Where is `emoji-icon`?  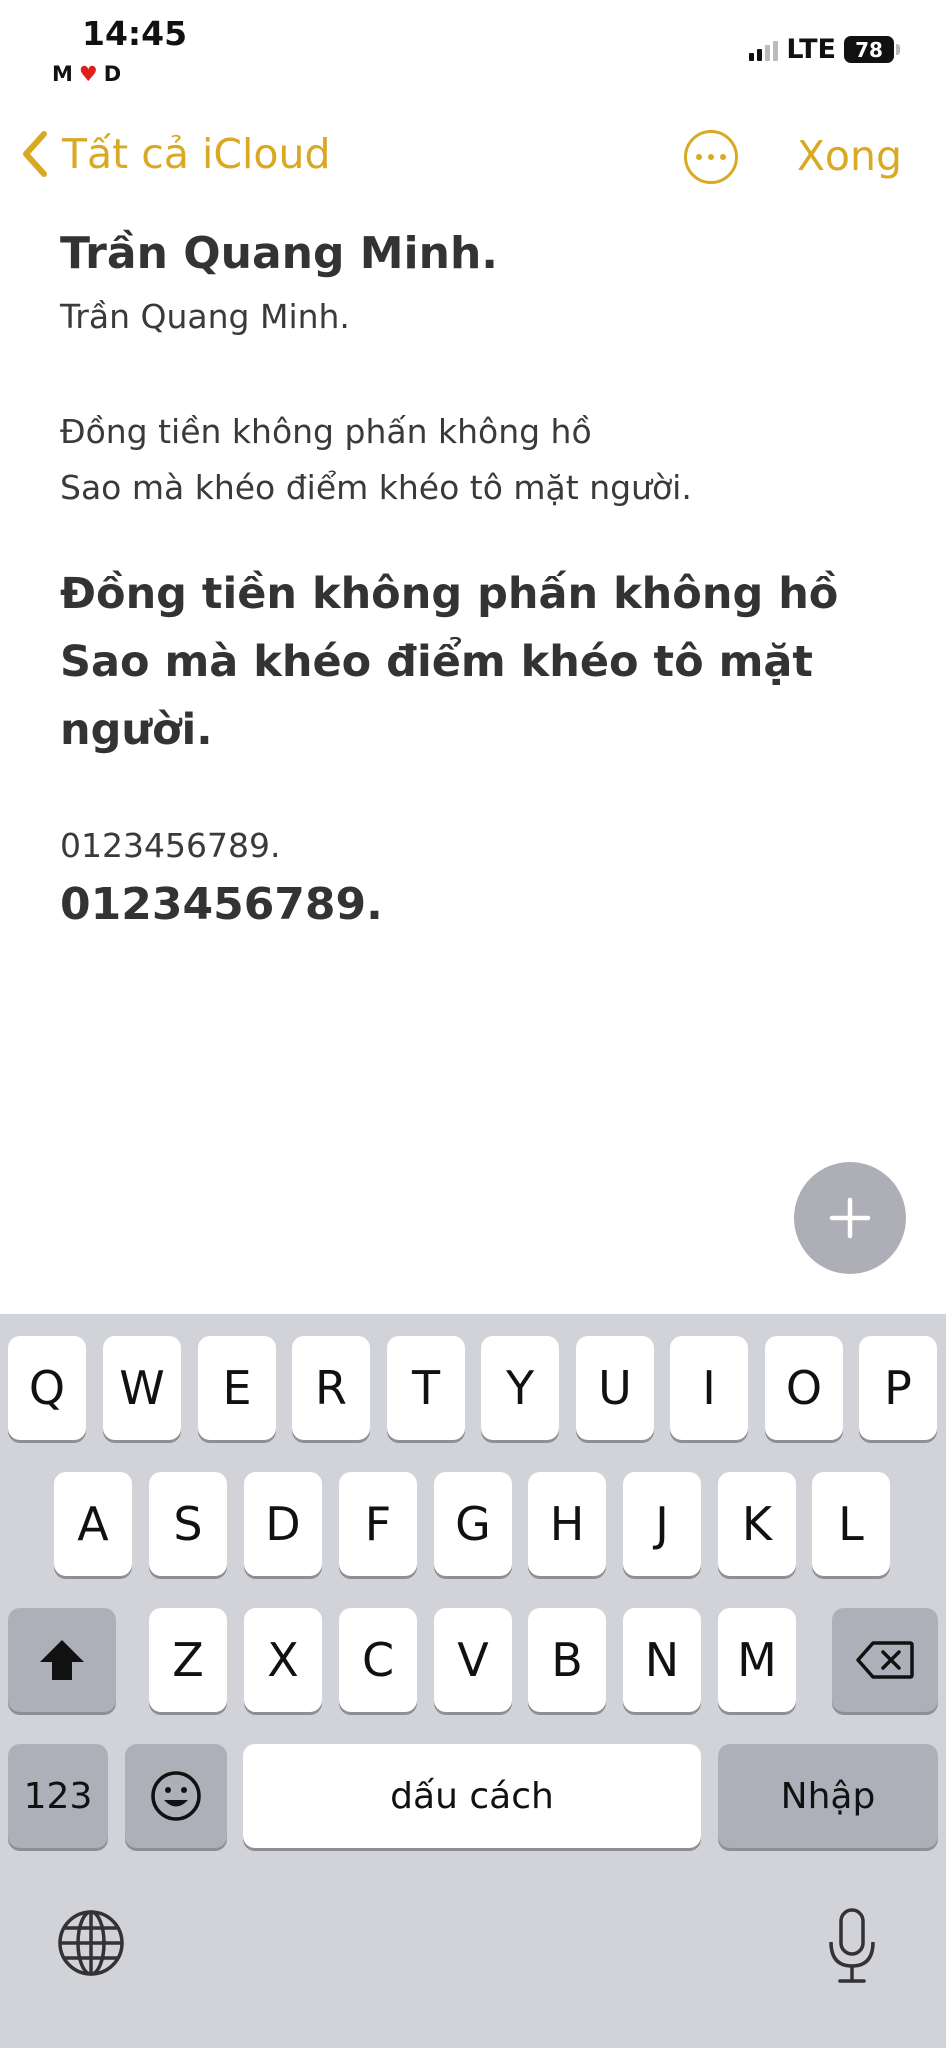 emoji-icon is located at coordinates (176, 1796).